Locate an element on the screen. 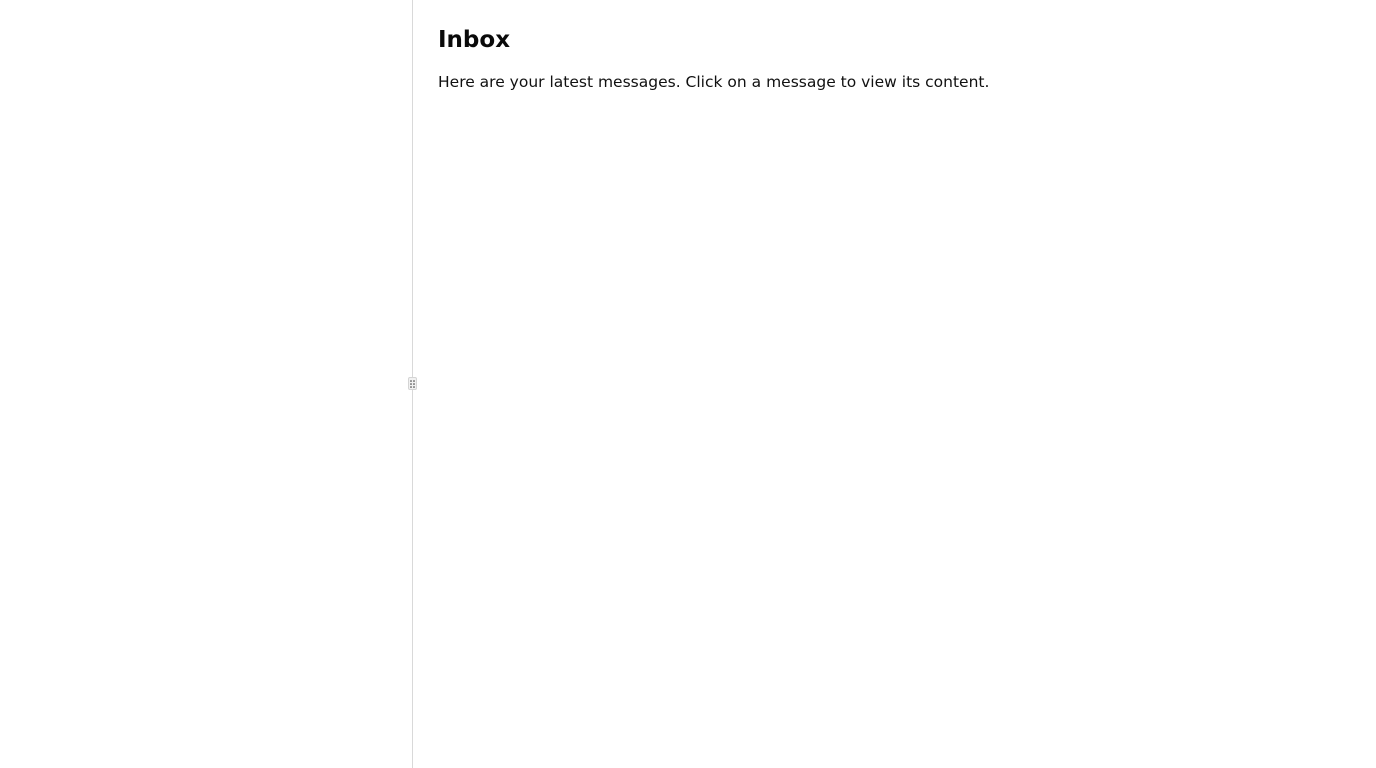 This screenshot has width=1376, height=768. grip-vertical-icon is located at coordinates (412, 383).